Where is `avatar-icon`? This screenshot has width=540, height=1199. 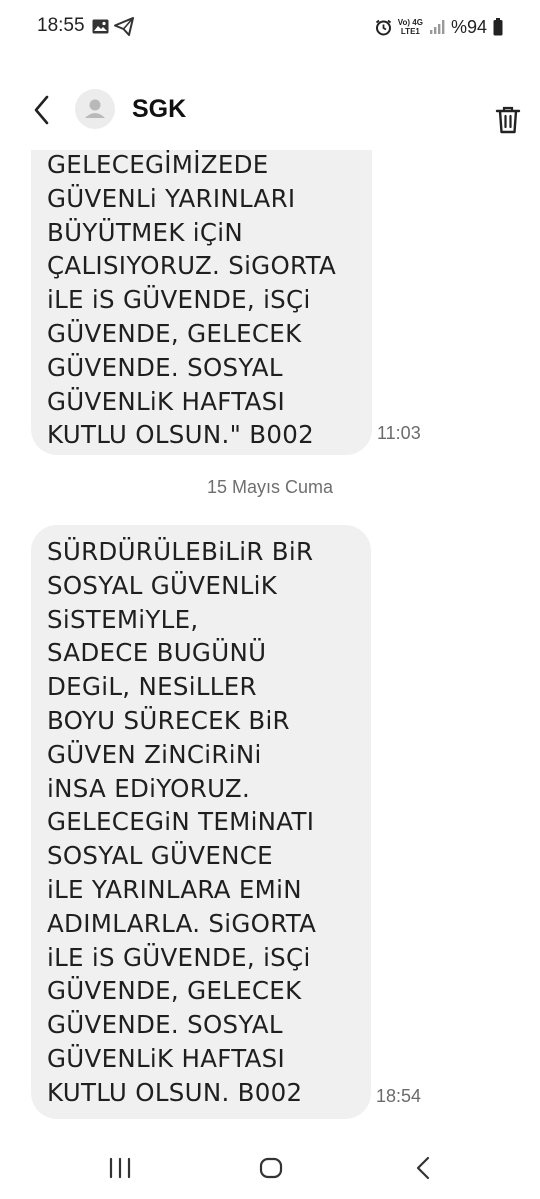
avatar-icon is located at coordinates (95, 108).